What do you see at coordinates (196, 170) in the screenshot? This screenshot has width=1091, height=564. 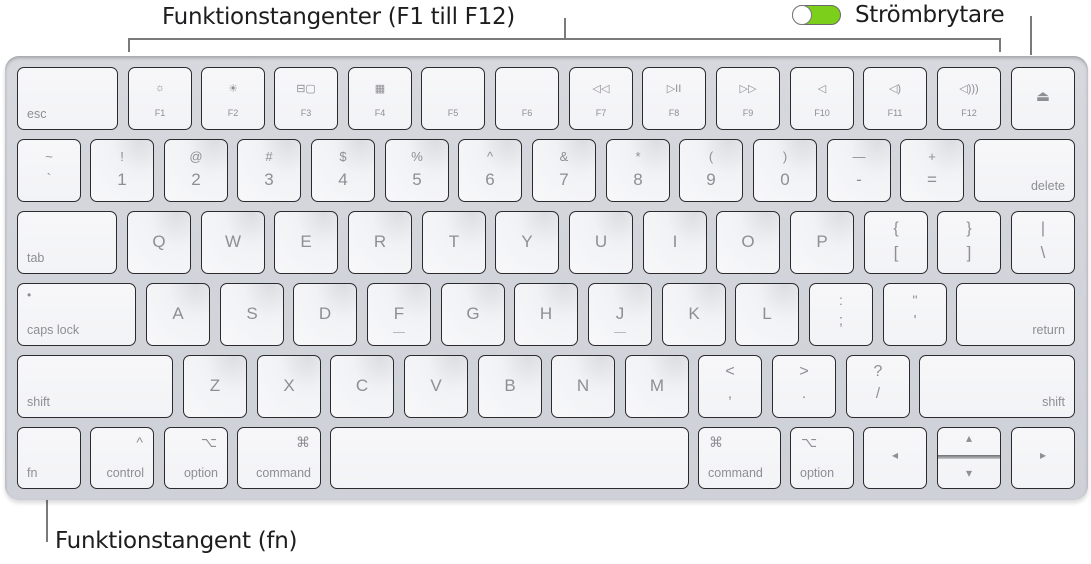 I see `key-num-2: @2` at bounding box center [196, 170].